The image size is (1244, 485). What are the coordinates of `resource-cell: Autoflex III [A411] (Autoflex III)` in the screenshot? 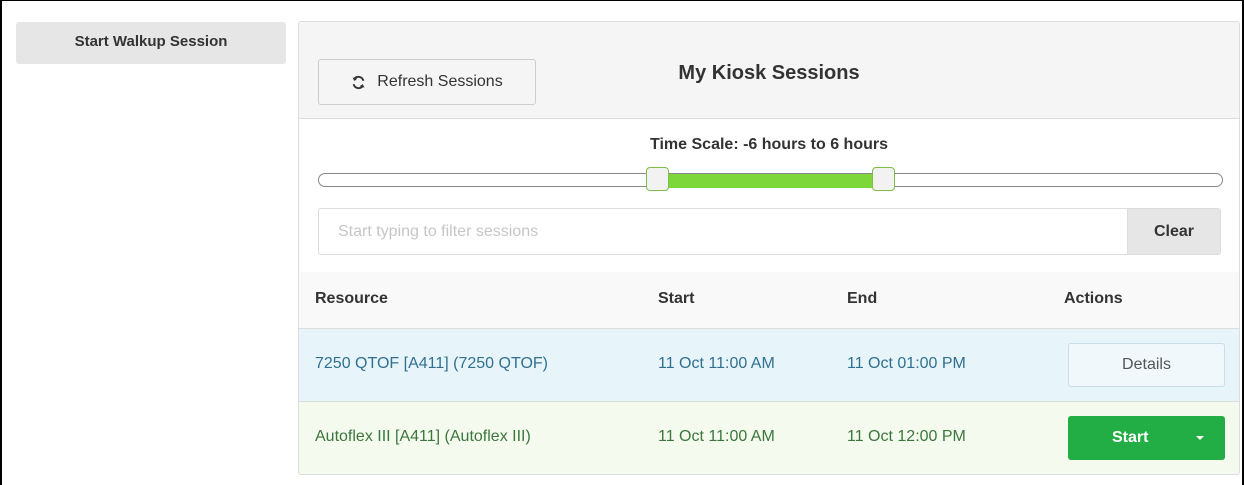 It's located at (423, 436).